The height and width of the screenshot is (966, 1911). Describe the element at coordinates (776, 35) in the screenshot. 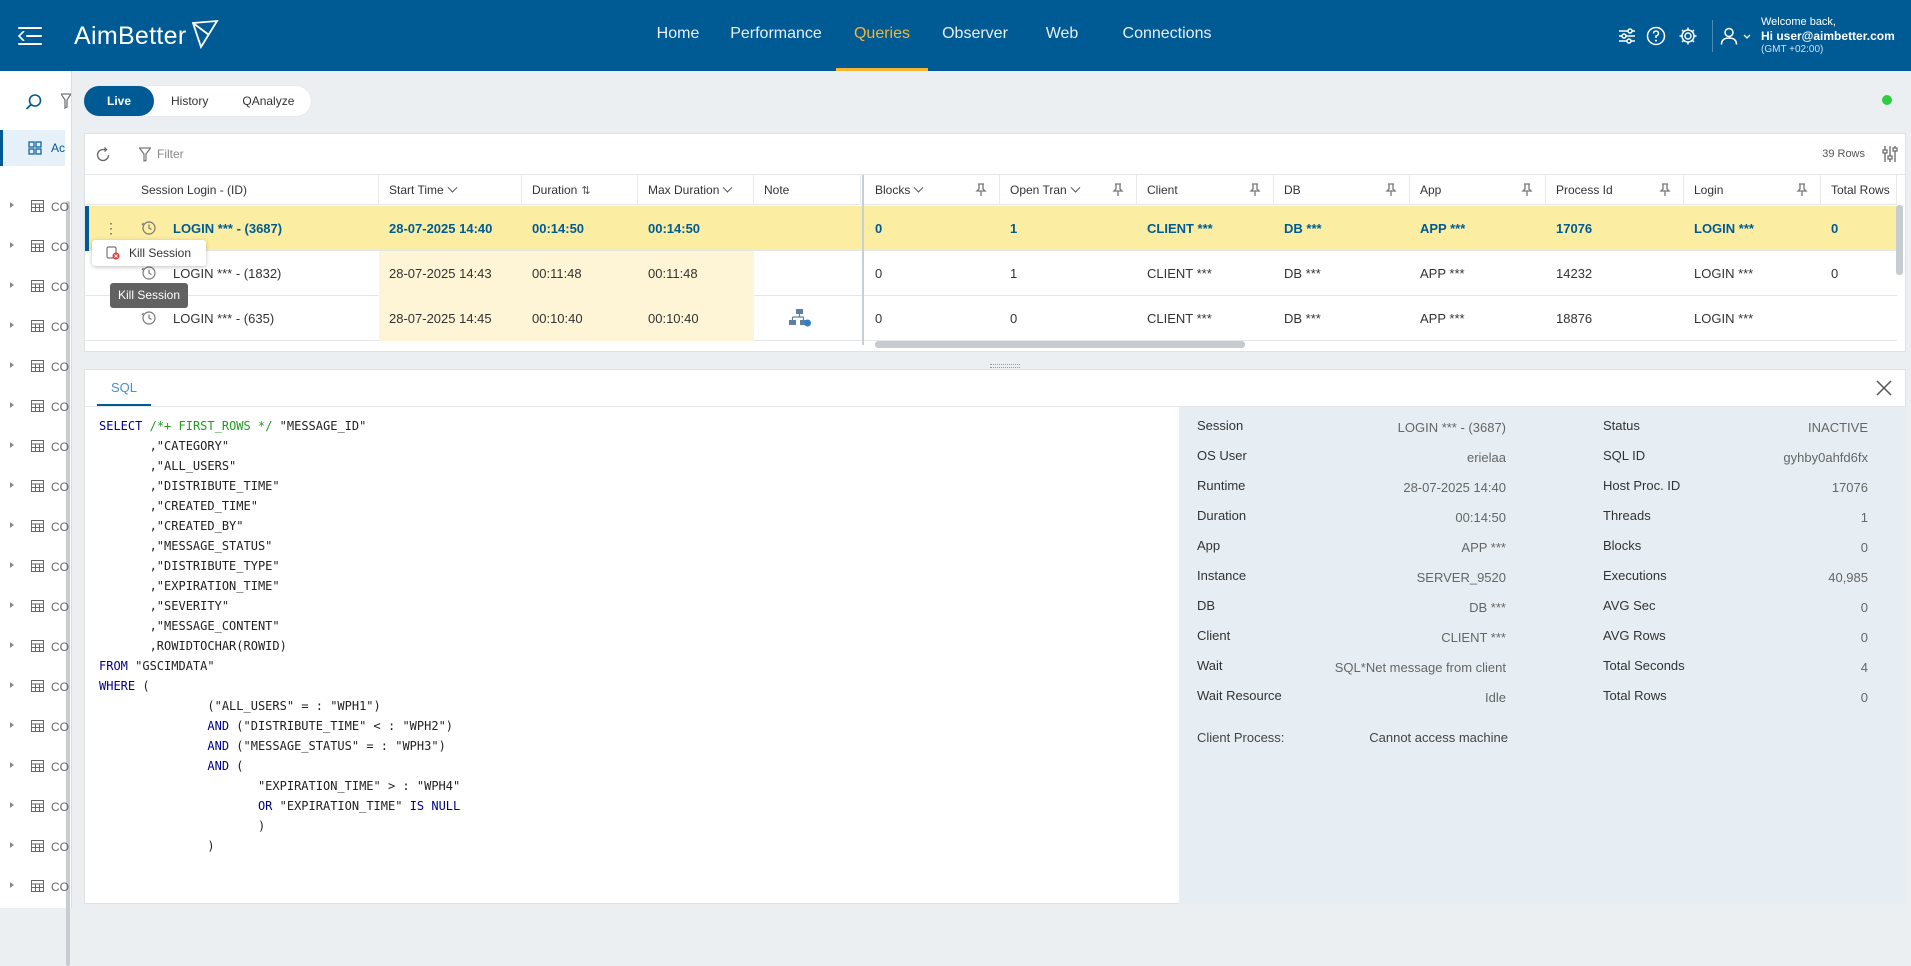

I see `nav-performance: Performance` at that location.